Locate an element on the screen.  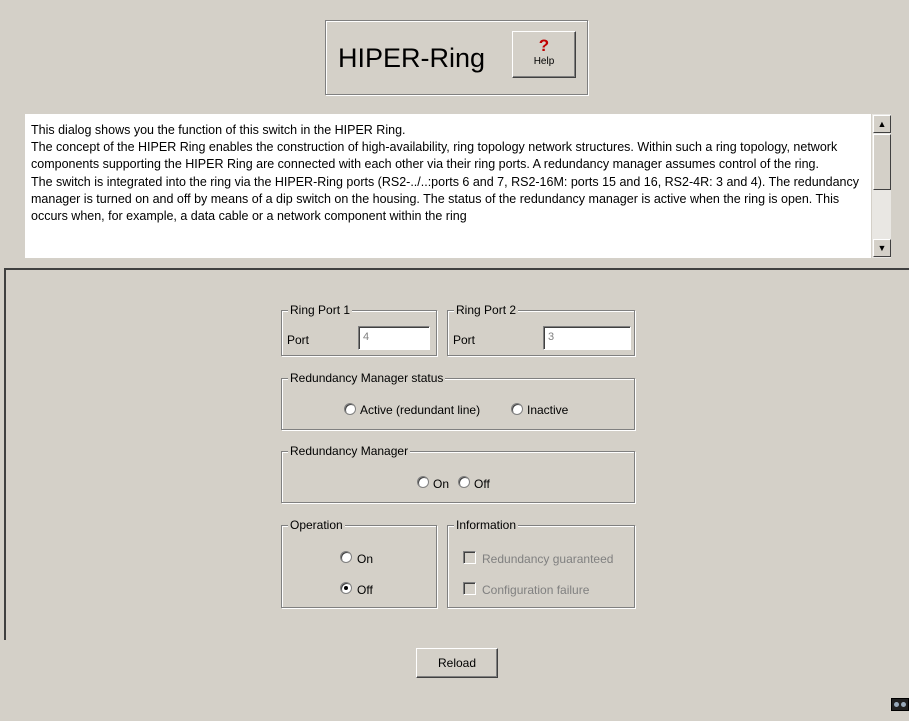
redundancy-manager-legend: Redundancy Manager is located at coordinates (349, 451).